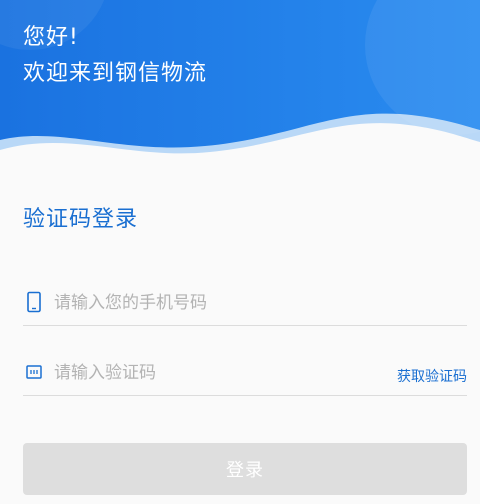 This screenshot has height=504, width=480. What do you see at coordinates (34, 302) in the screenshot?
I see `phone-icon` at bounding box center [34, 302].